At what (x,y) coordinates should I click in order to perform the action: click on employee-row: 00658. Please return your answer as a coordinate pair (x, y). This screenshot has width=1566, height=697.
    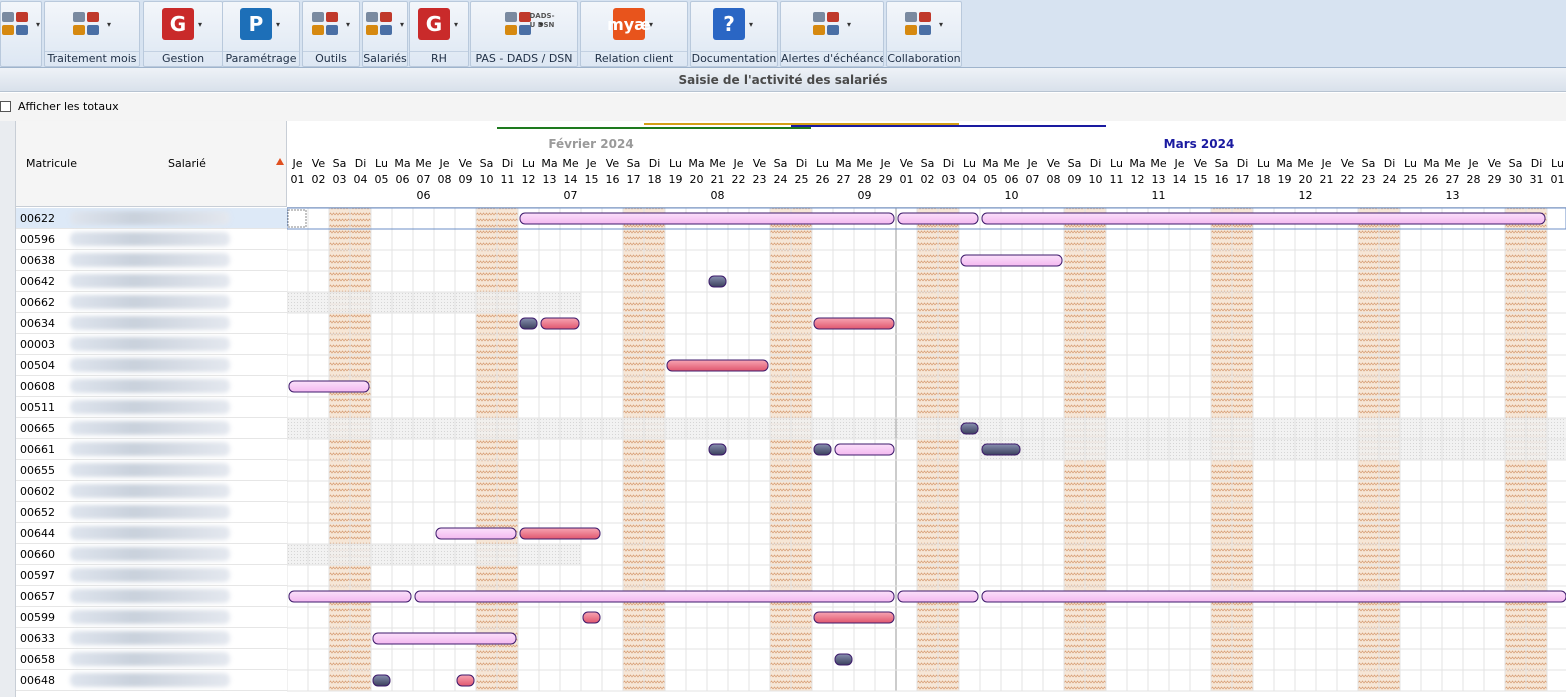
    Looking at the image, I should click on (151, 659).